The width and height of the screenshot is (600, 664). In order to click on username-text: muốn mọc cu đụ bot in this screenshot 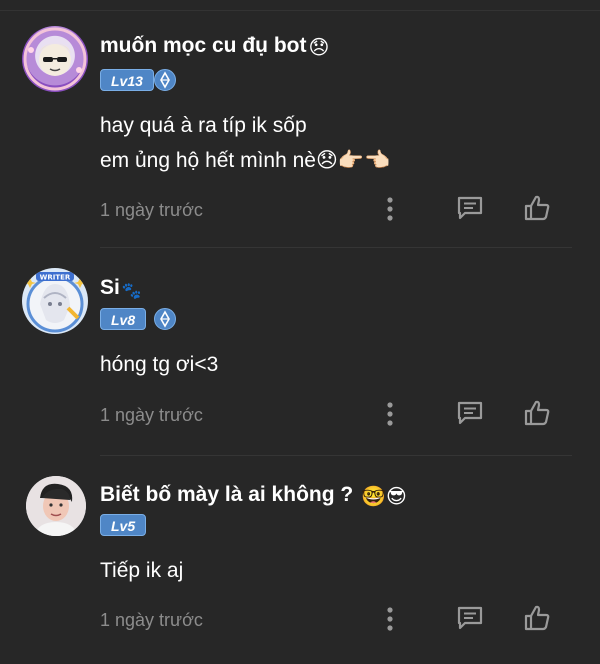, I will do `click(203, 45)`.